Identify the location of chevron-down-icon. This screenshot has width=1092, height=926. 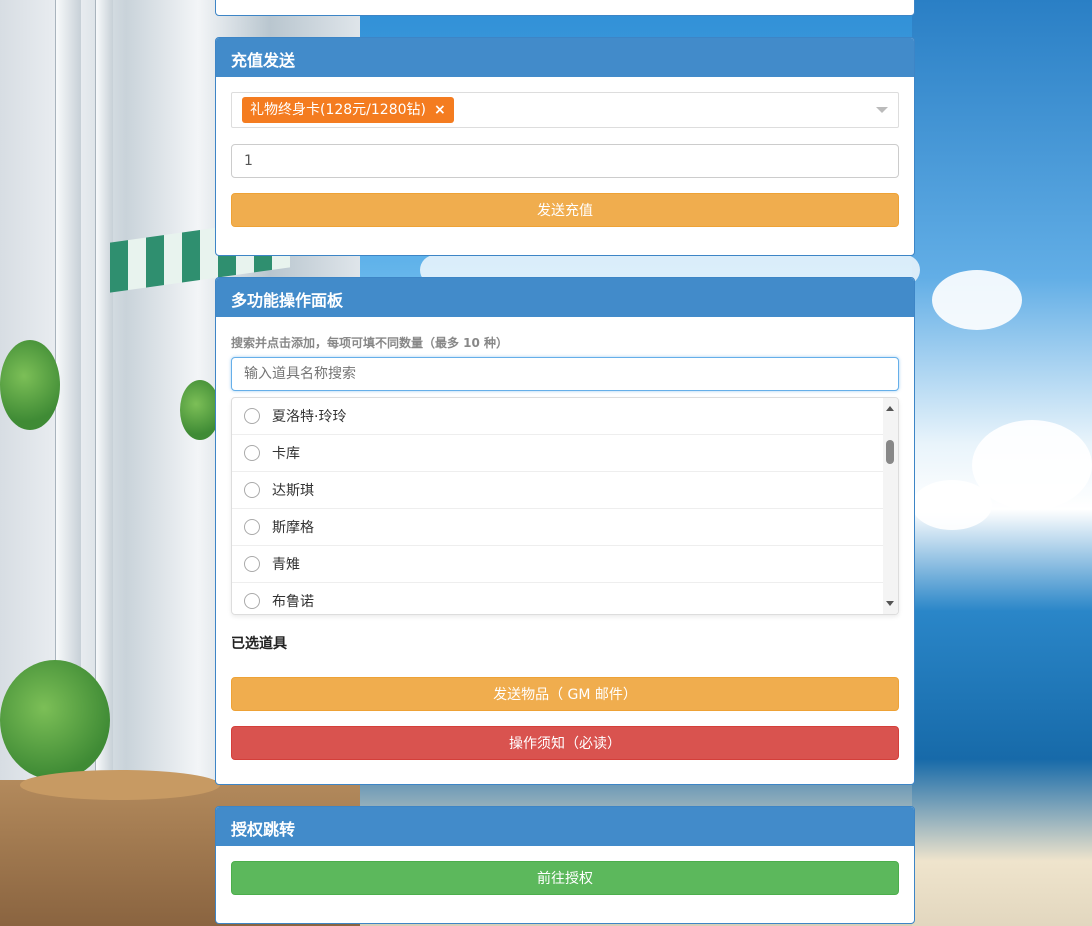
(882, 110).